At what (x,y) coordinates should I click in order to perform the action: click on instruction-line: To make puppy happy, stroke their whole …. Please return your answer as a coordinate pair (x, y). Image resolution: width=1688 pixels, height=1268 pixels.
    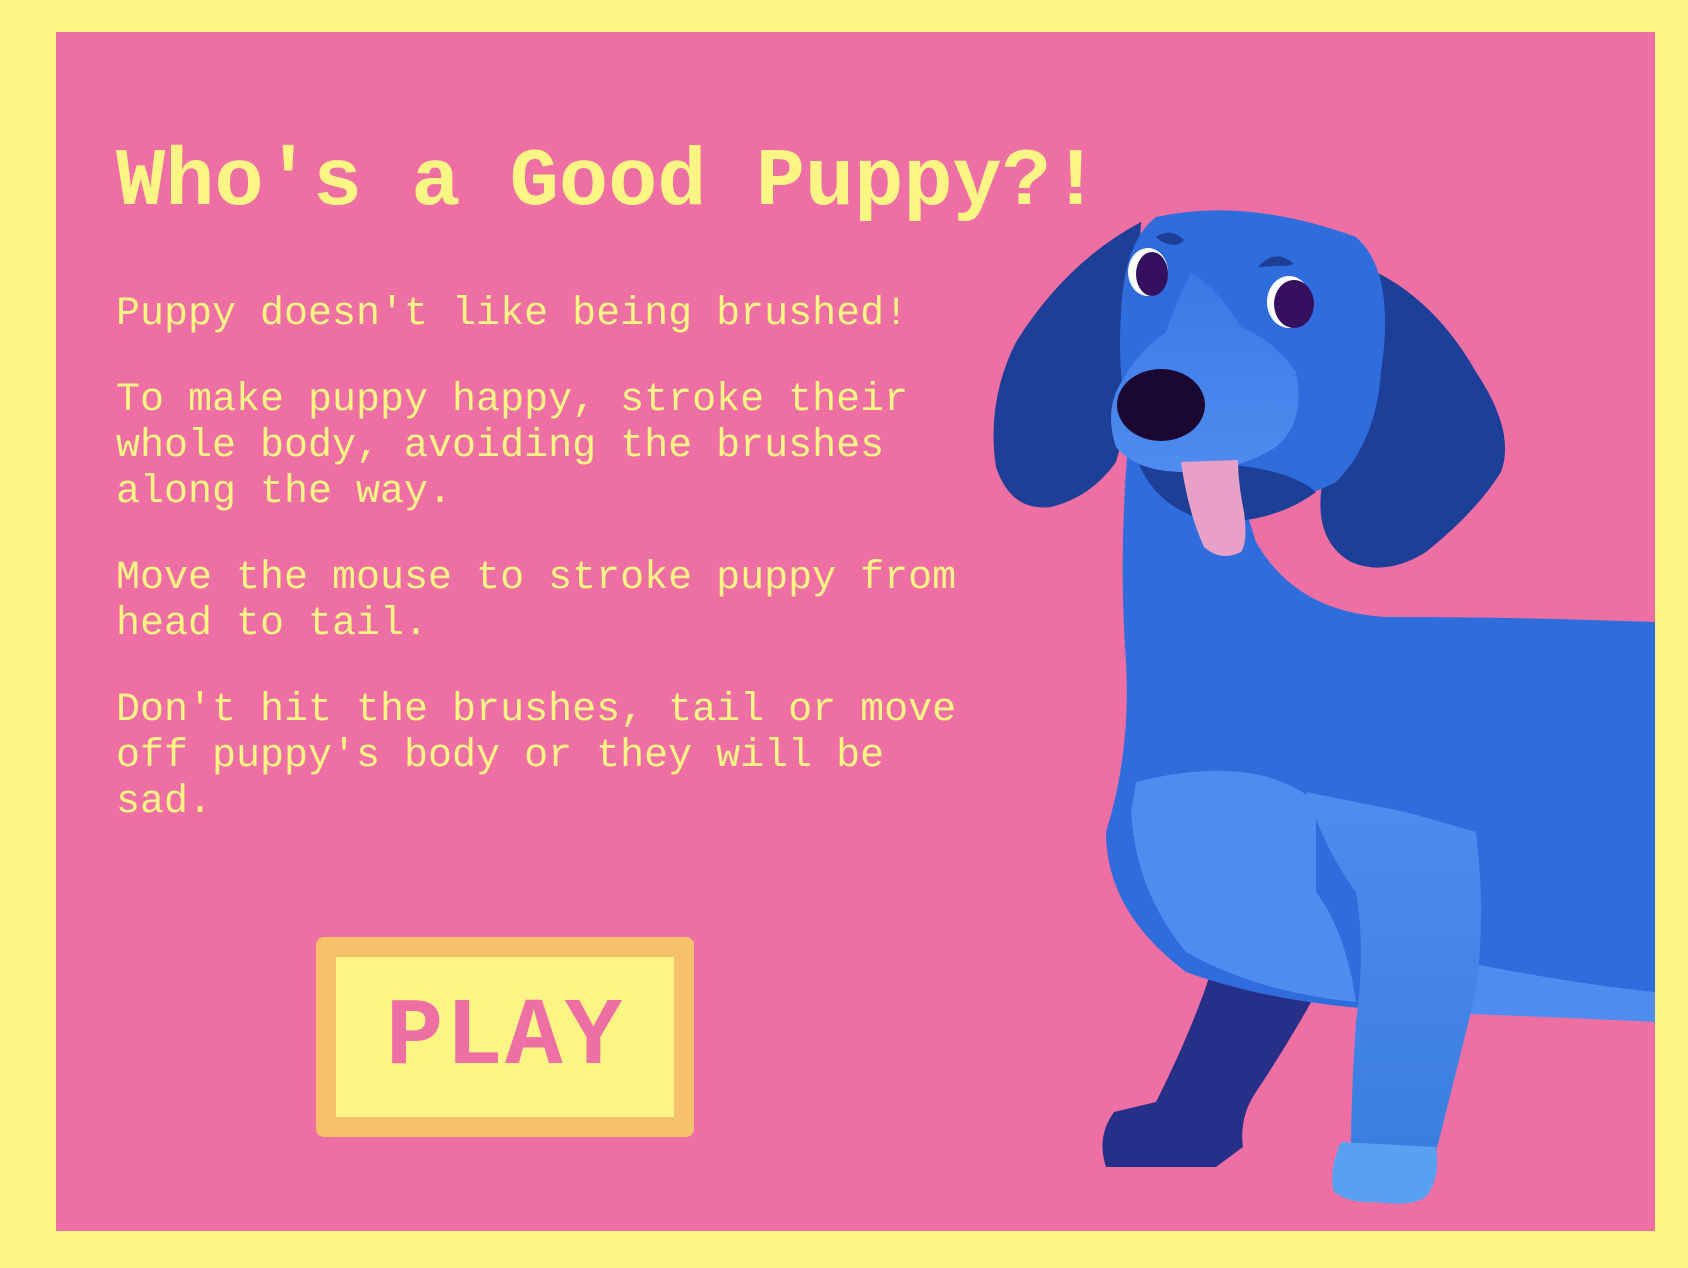
    Looking at the image, I should click on (512, 446).